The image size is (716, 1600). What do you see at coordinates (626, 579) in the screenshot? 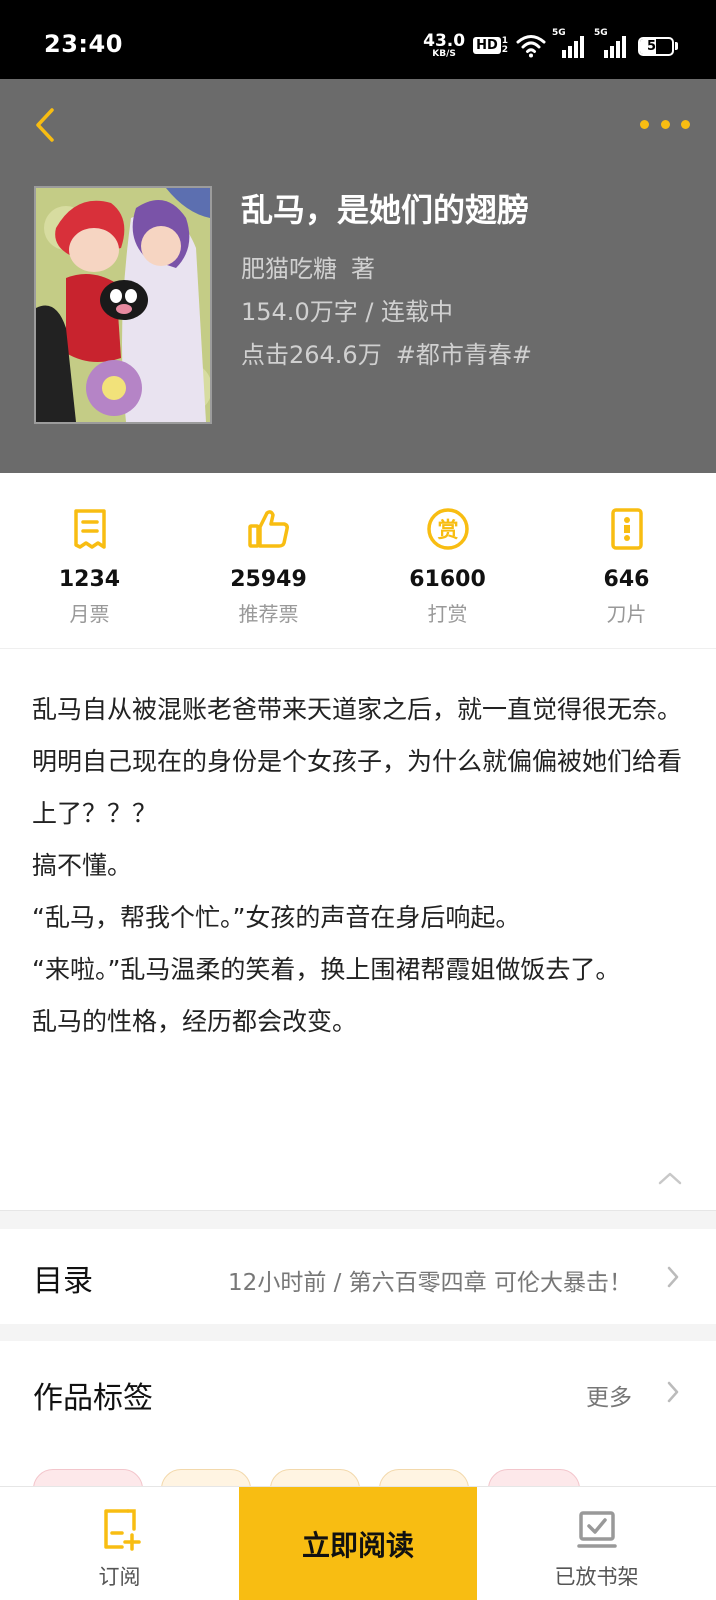
I see `stat-value: 646` at bounding box center [626, 579].